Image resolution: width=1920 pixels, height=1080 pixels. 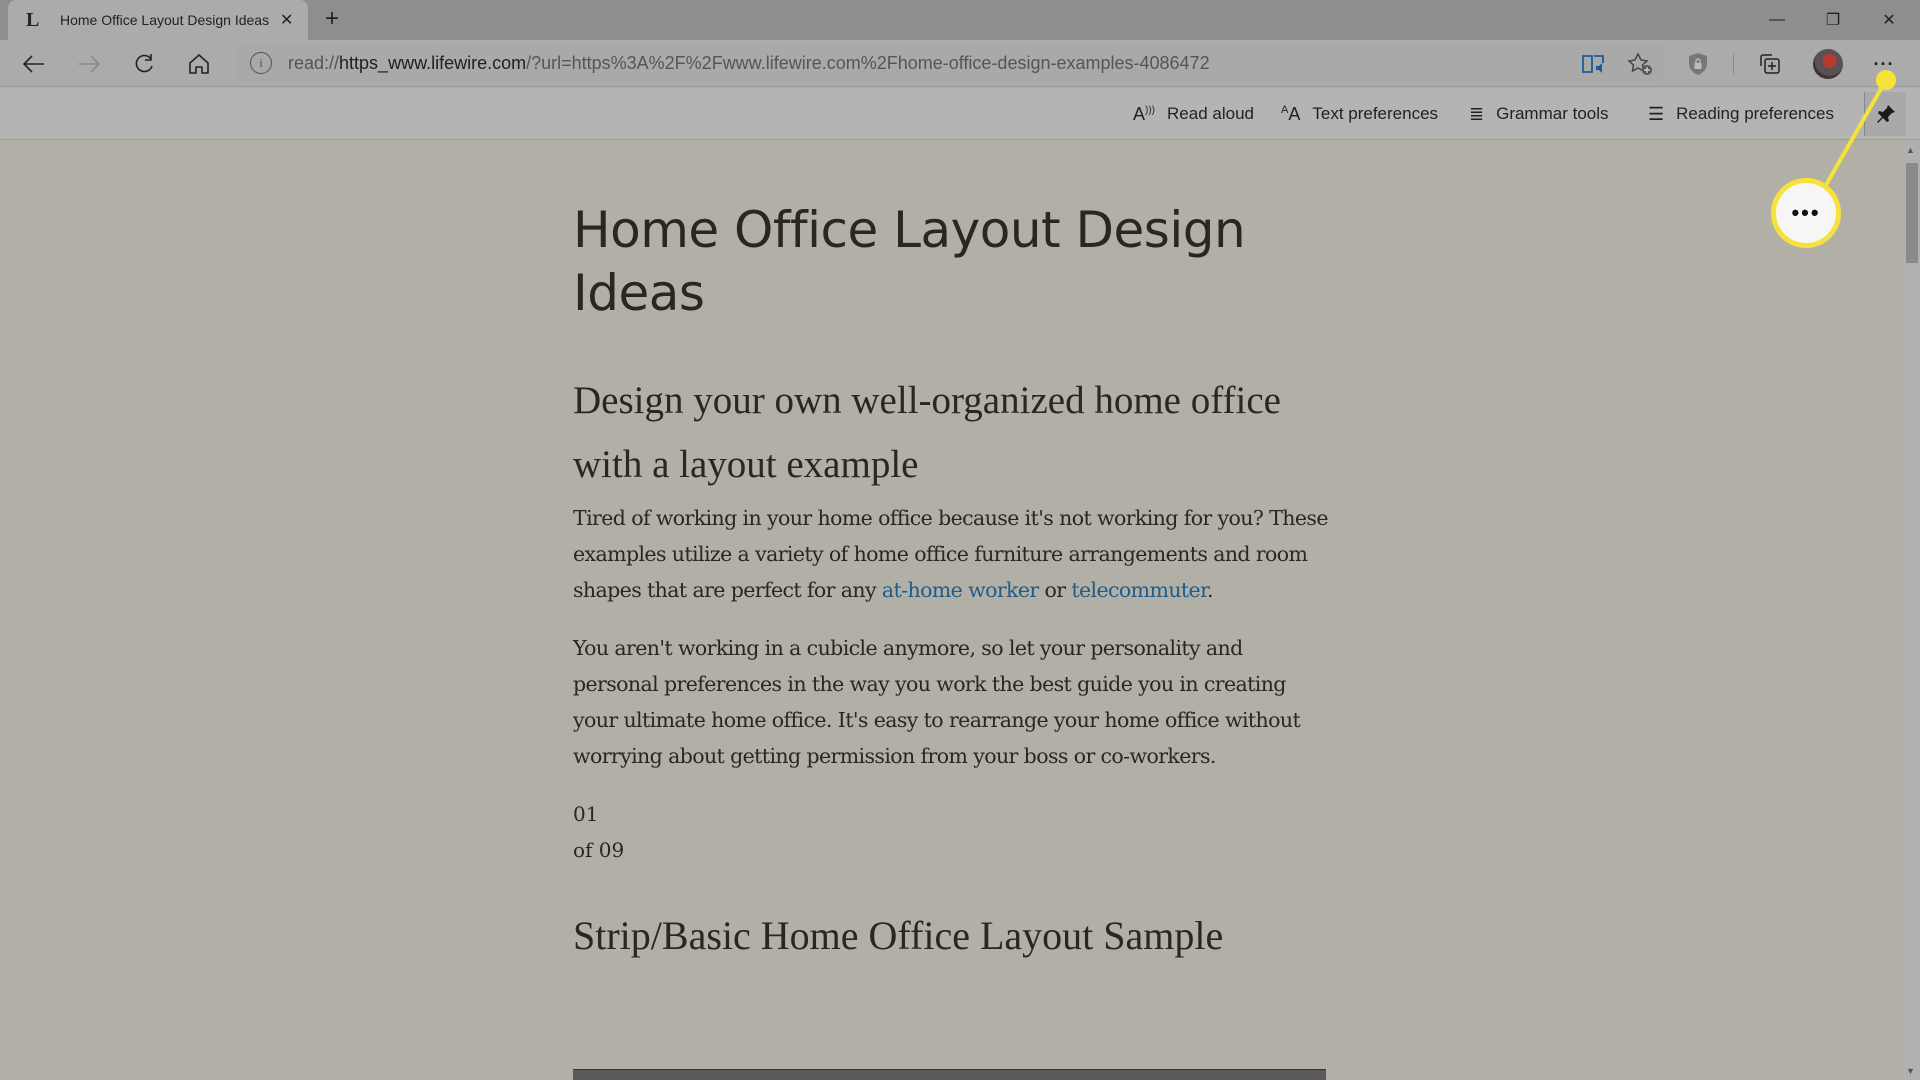 I want to click on avatar, so click(x=1828, y=64).